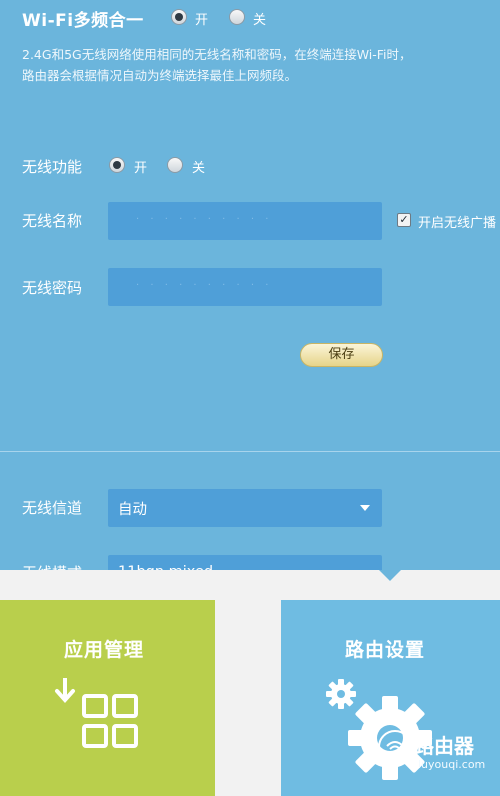  What do you see at coordinates (237, 17) in the screenshot?
I see `wifi-merge-off-radio` at bounding box center [237, 17].